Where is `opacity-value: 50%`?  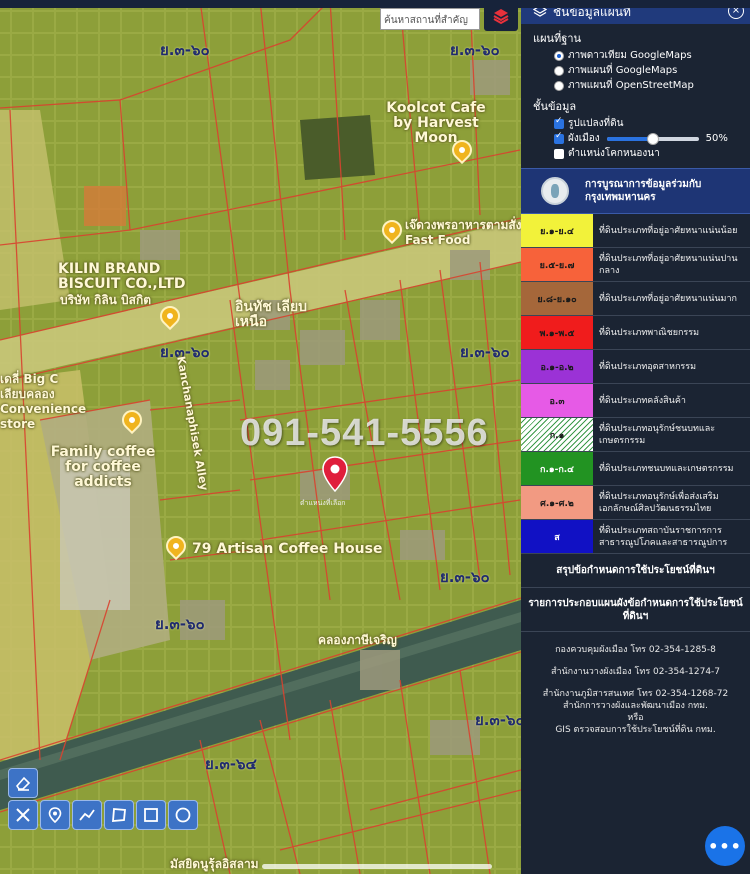
opacity-value: 50% is located at coordinates (716, 138).